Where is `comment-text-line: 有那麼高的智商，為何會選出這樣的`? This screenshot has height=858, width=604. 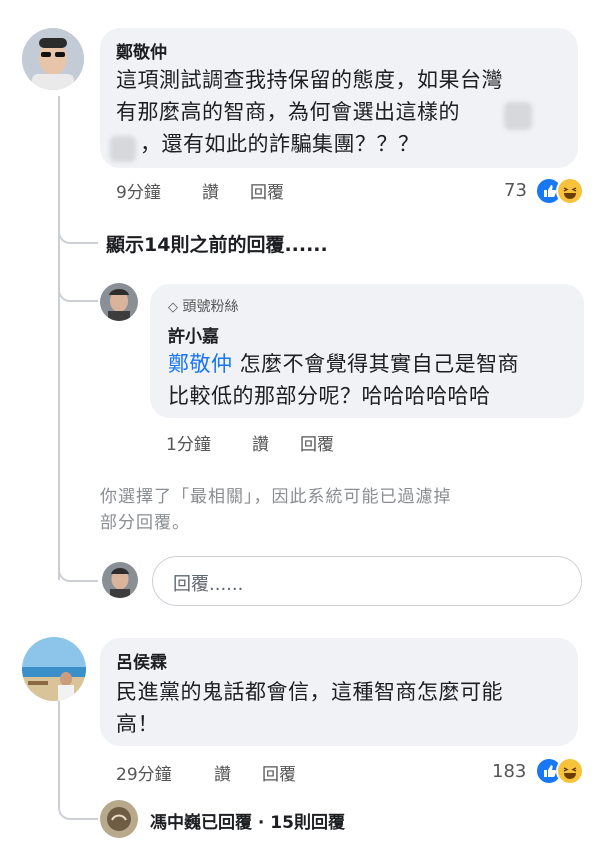 comment-text-line: 有那麼高的智商，為何會選出這樣的 is located at coordinates (288, 112).